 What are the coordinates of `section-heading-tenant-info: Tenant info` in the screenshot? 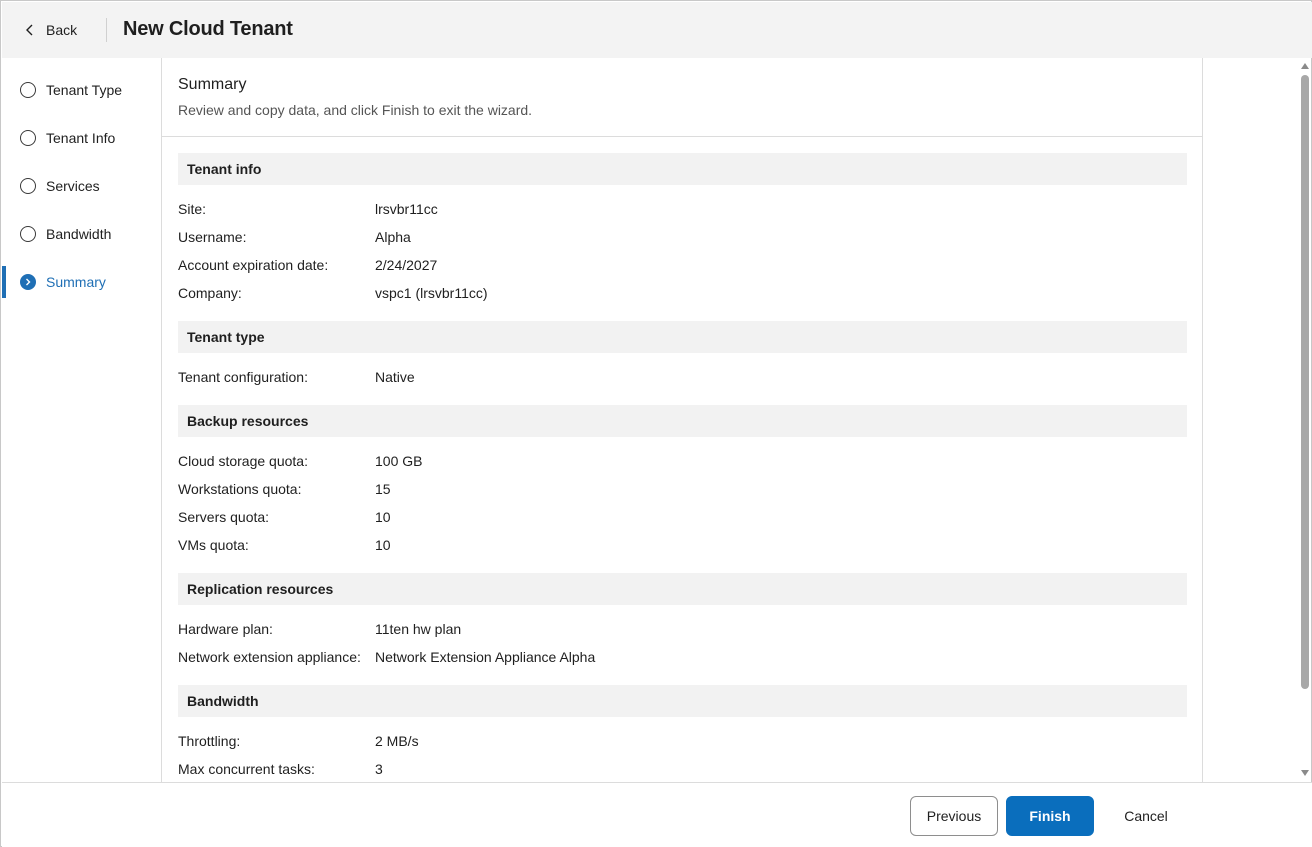 It's located at (682, 169).